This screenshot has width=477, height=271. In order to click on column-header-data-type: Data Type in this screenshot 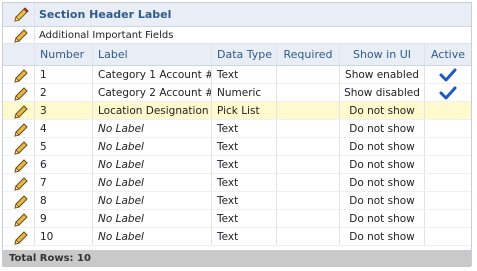, I will do `click(244, 54)`.